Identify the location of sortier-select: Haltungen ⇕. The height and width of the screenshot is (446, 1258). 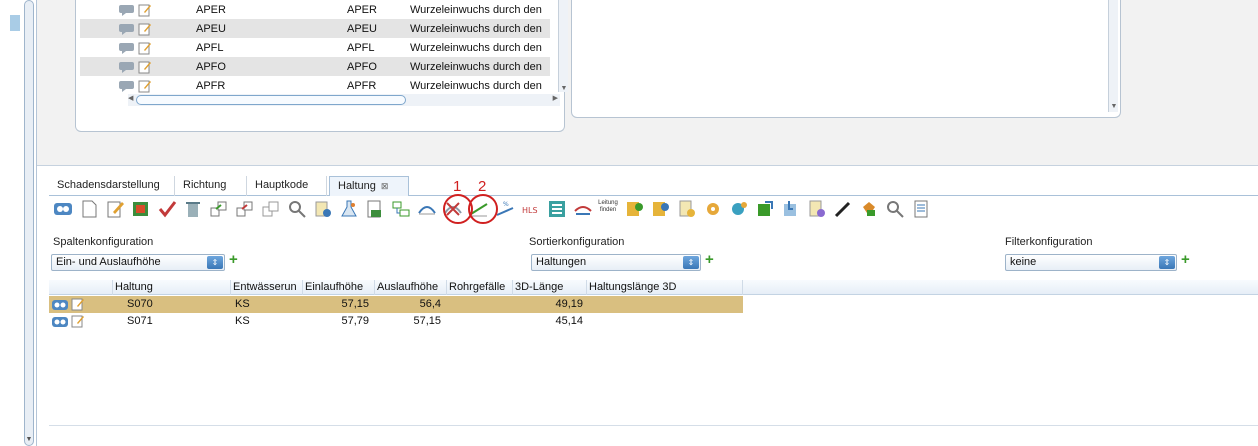
(616, 262).